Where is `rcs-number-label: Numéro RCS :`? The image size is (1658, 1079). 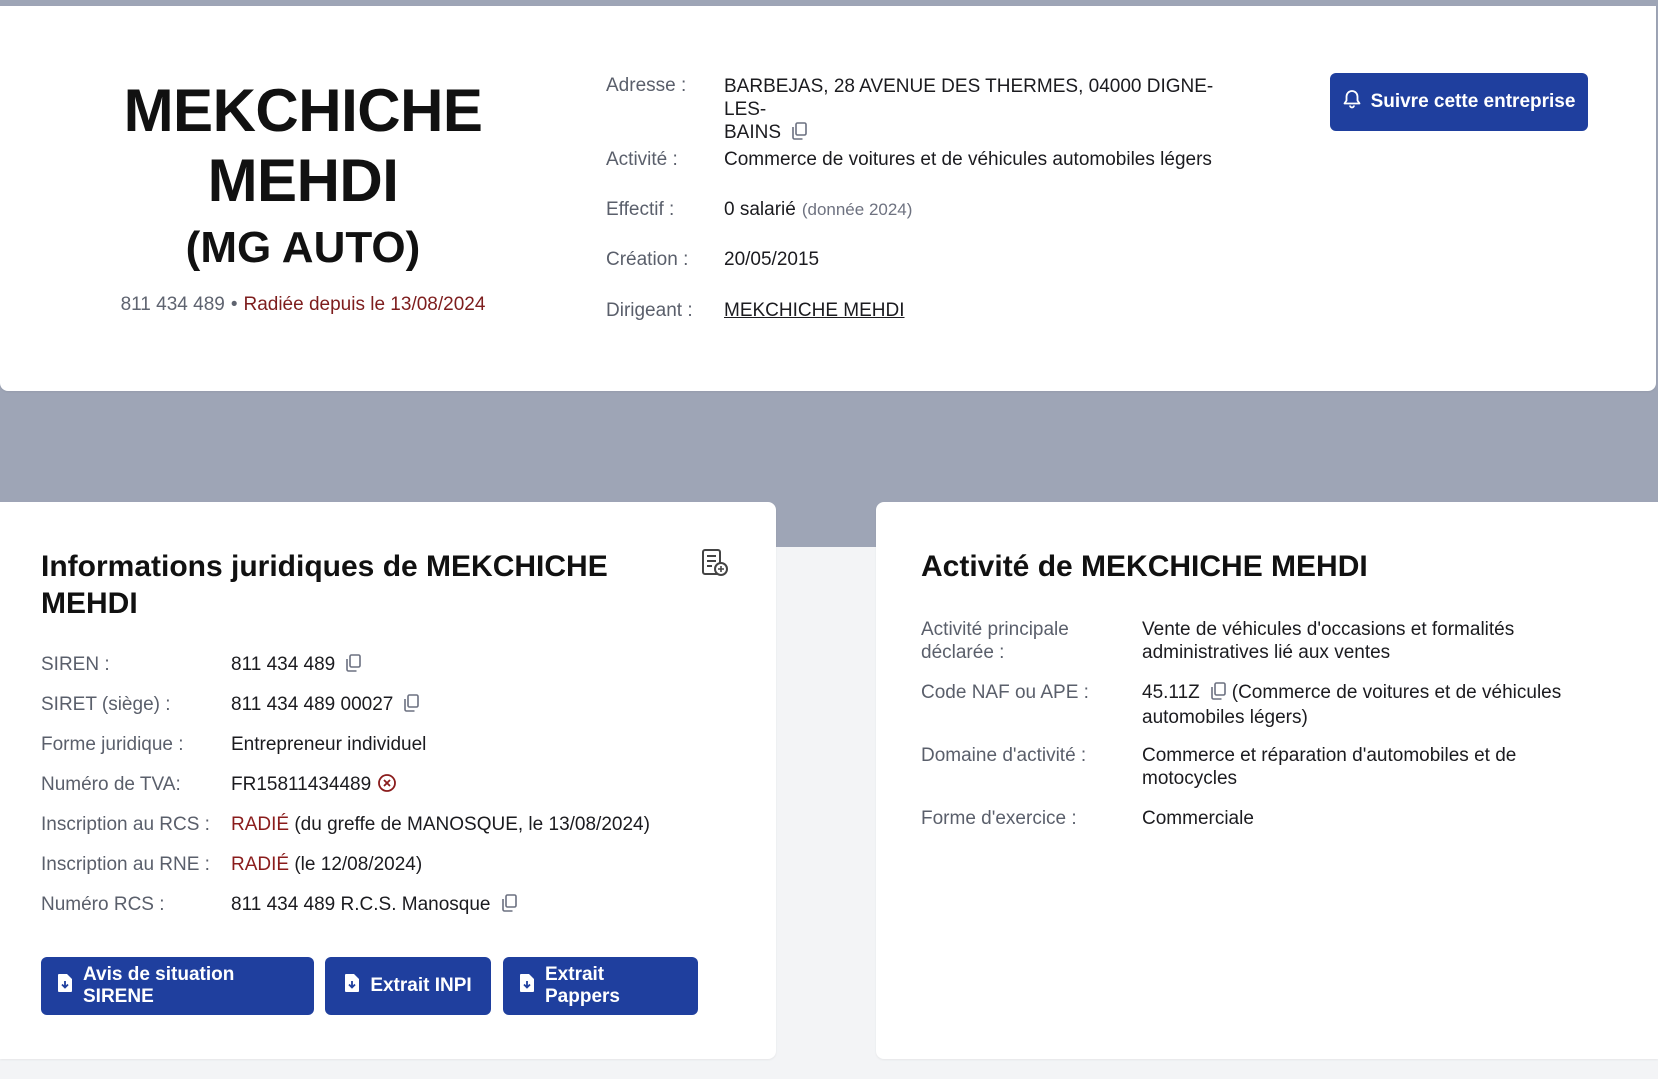
rcs-number-label: Numéro RCS : is located at coordinates (103, 904).